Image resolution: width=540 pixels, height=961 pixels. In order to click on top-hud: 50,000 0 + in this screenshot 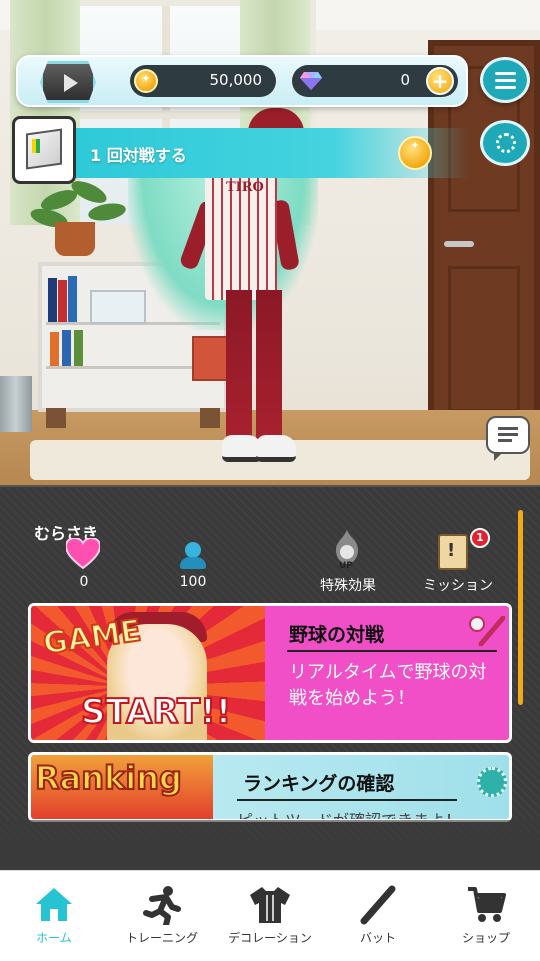, I will do `click(242, 81)`.